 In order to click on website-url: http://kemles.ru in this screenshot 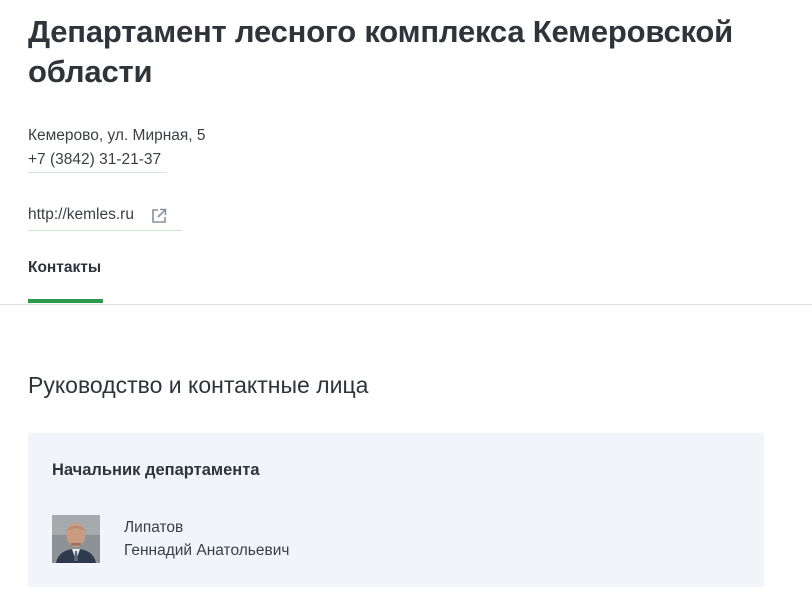, I will do `click(81, 214)`.